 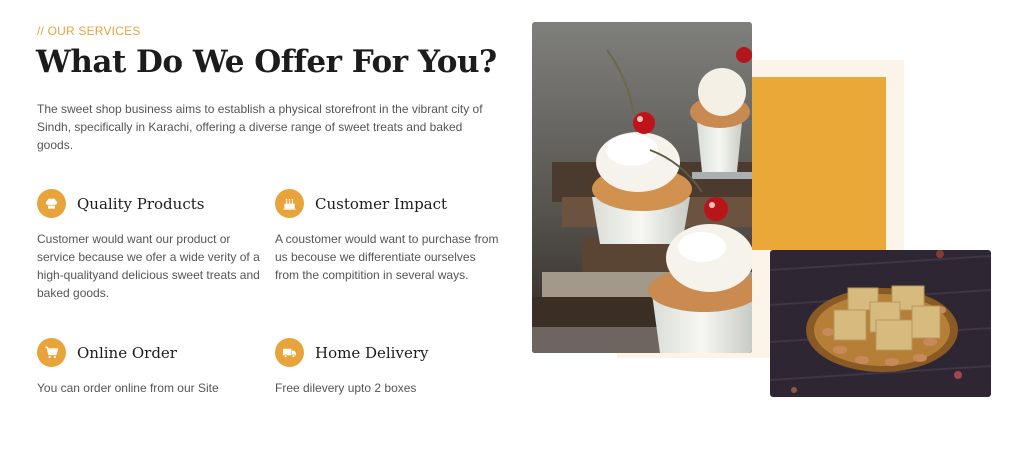 I want to click on sweets-plate-photo, so click(x=880, y=323).